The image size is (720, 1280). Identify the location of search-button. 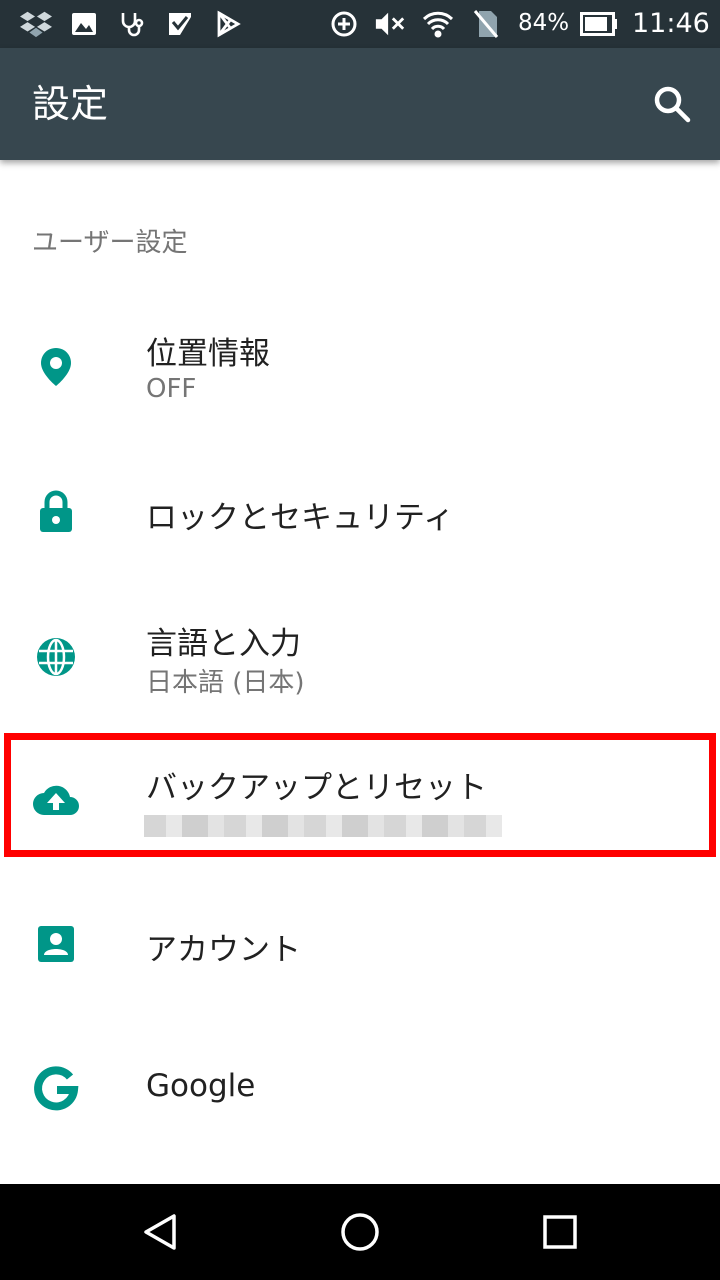
(672, 104).